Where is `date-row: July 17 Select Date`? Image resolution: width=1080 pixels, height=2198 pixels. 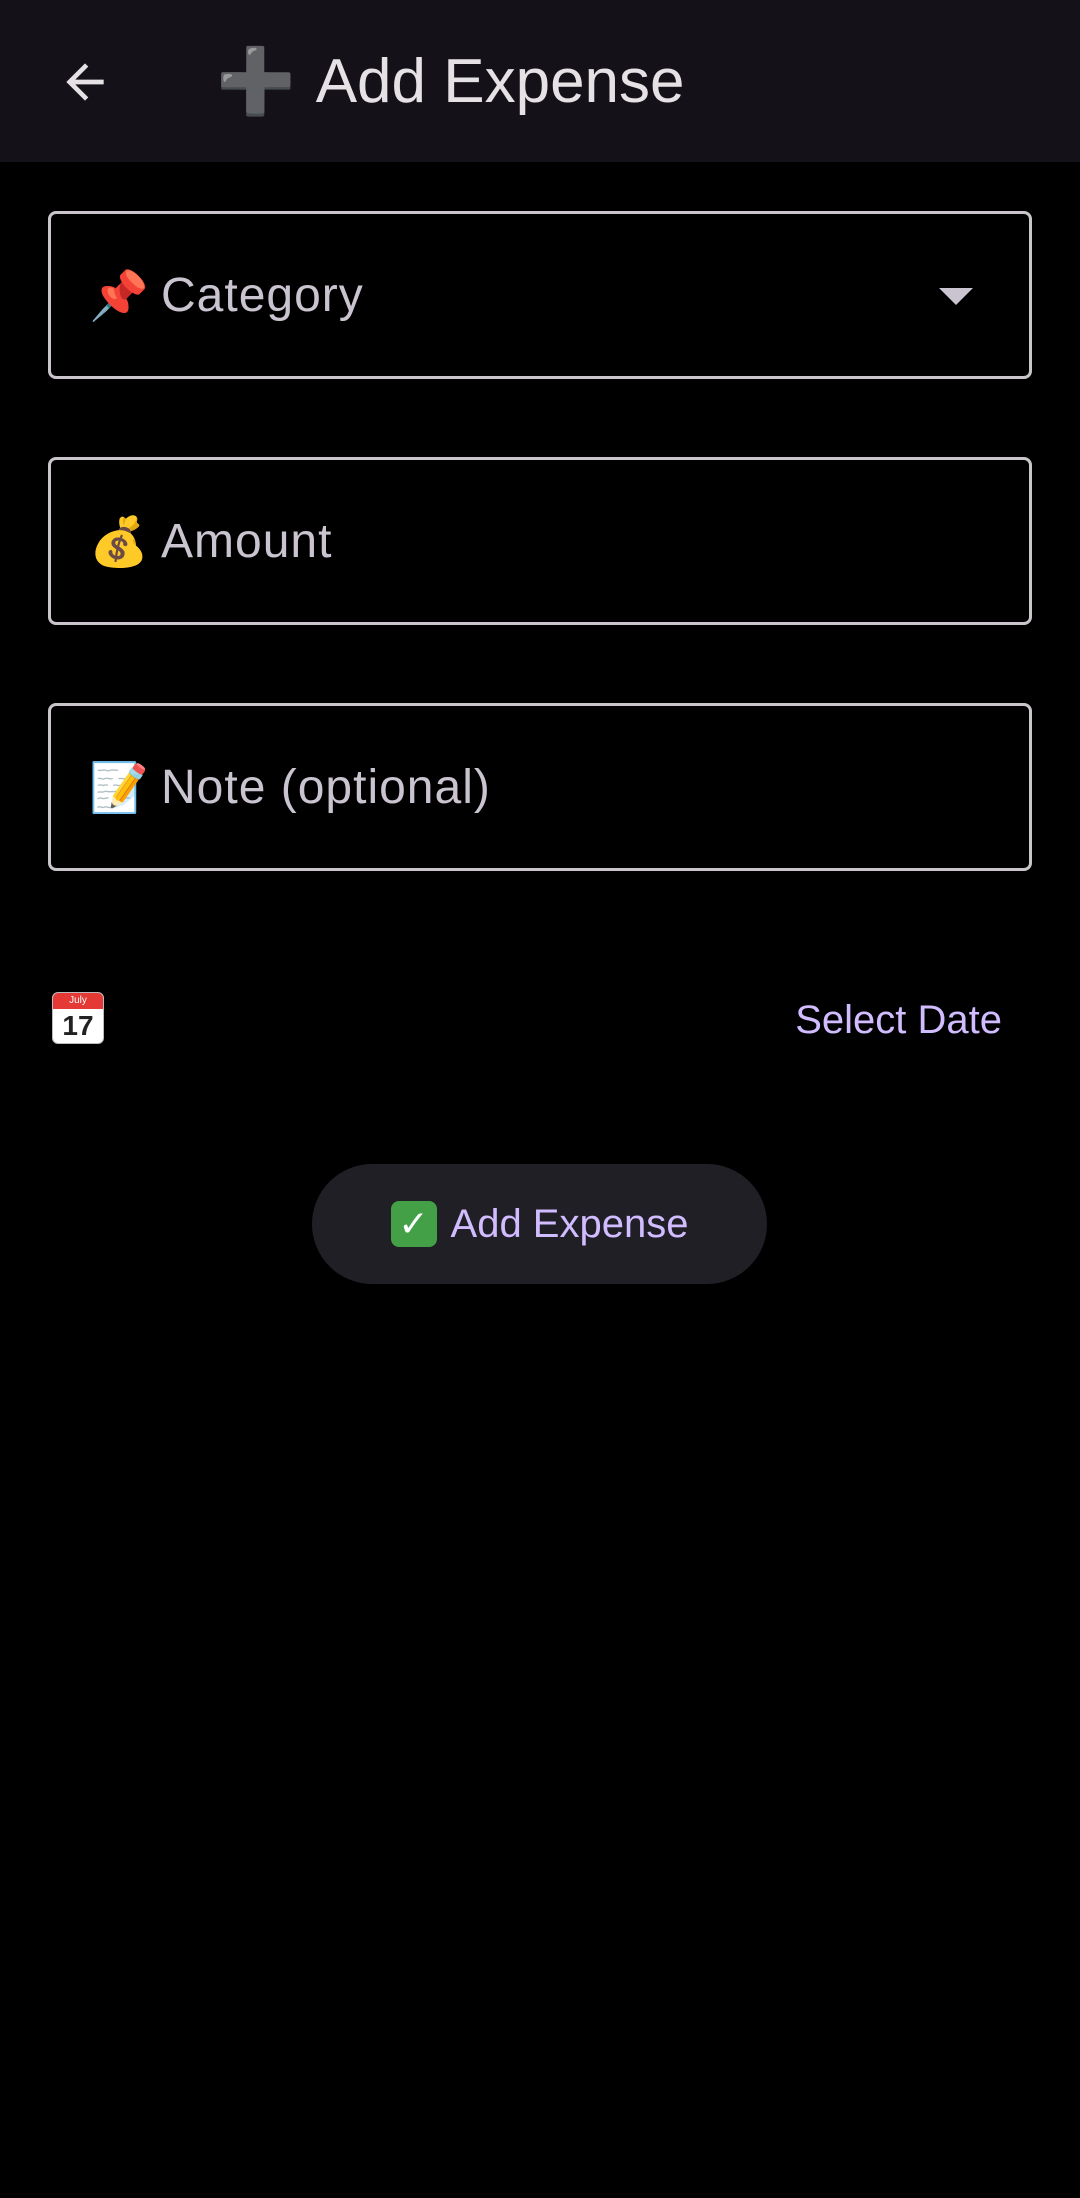
date-row: July 17 Select Date is located at coordinates (540, 1020).